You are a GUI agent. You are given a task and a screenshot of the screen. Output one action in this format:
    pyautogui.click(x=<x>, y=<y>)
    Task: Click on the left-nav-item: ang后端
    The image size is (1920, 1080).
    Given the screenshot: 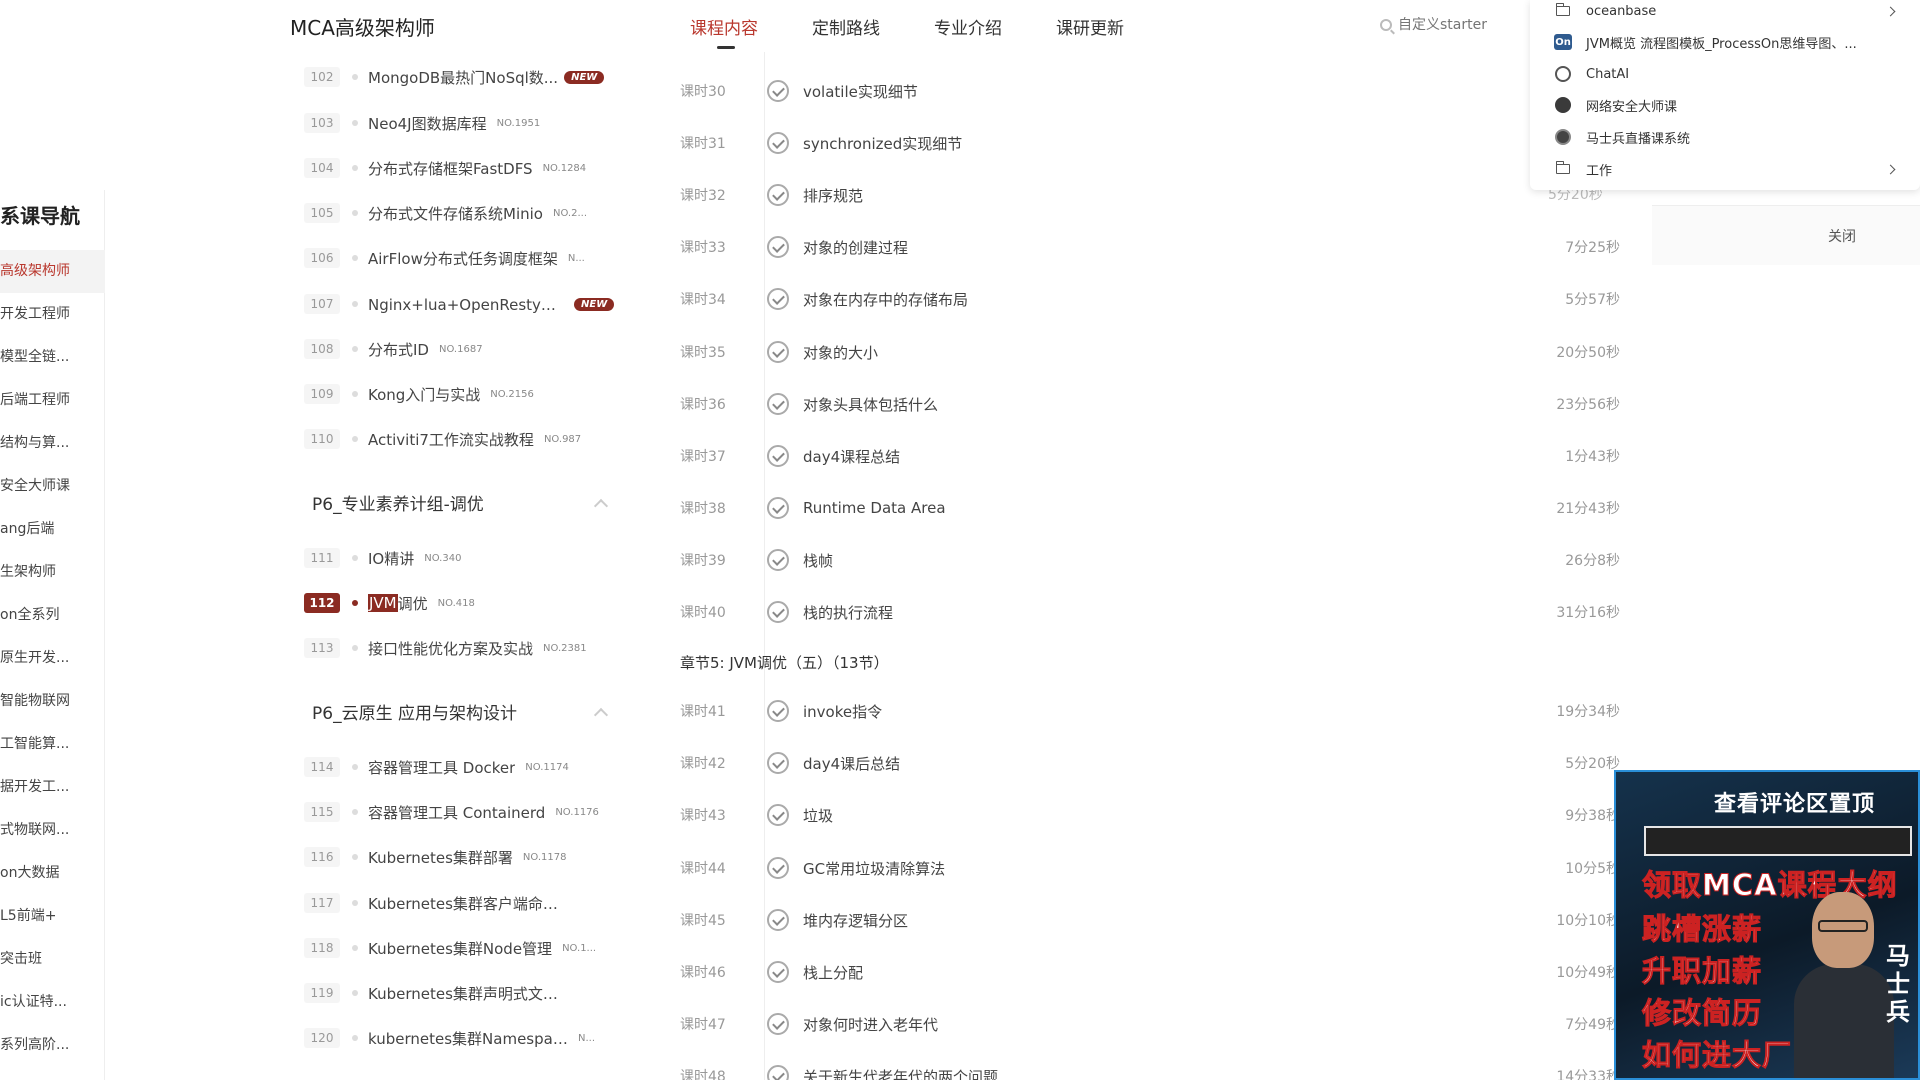 What is the action you would take?
    pyautogui.click(x=52, y=529)
    